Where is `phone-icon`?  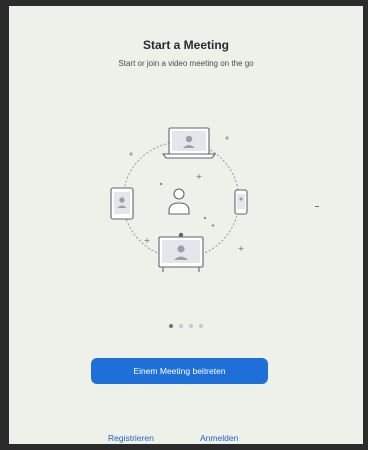 phone-icon is located at coordinates (241, 202).